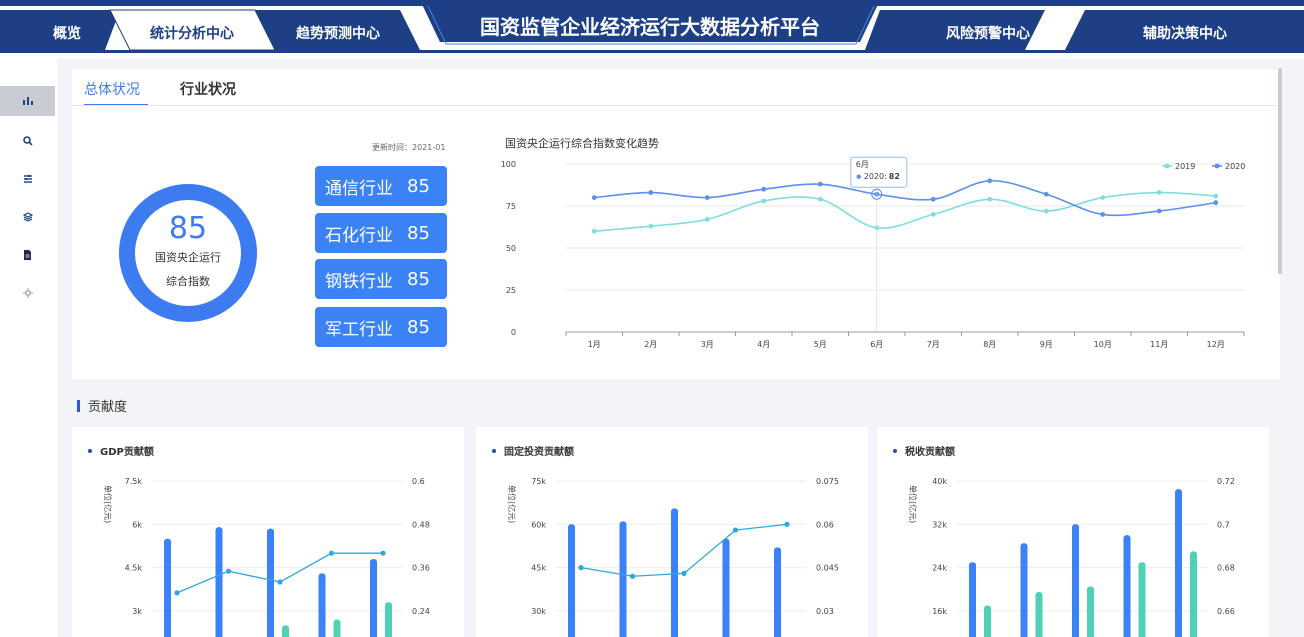 The image size is (1304, 637). Describe the element at coordinates (134, 568) in the screenshot. I see `left-tick-label: 4.5k` at that location.